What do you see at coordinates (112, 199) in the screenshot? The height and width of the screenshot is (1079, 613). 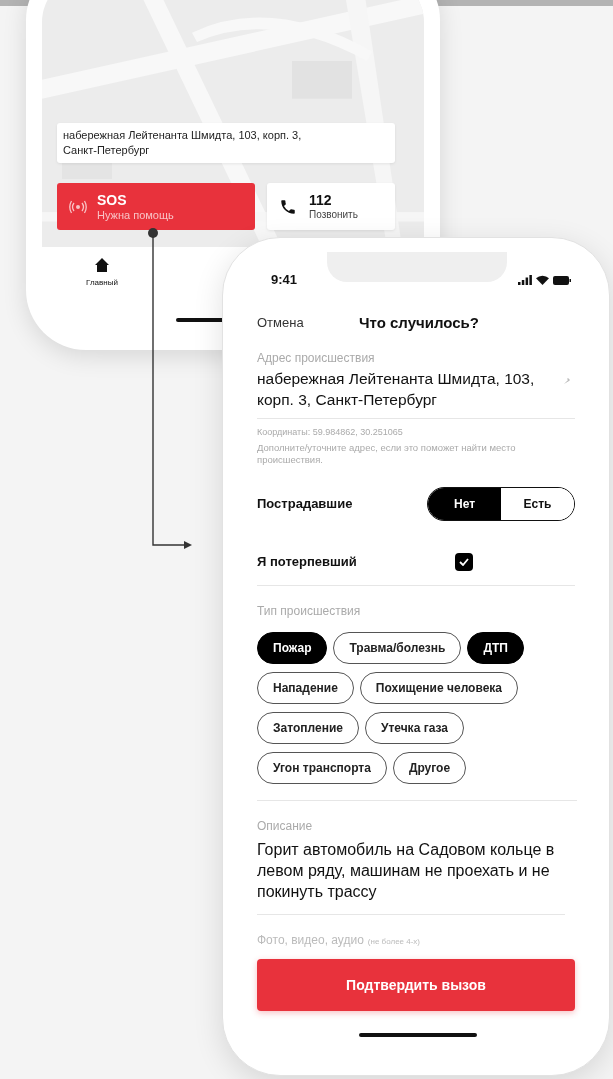 I see `sos-title: SOS` at bounding box center [112, 199].